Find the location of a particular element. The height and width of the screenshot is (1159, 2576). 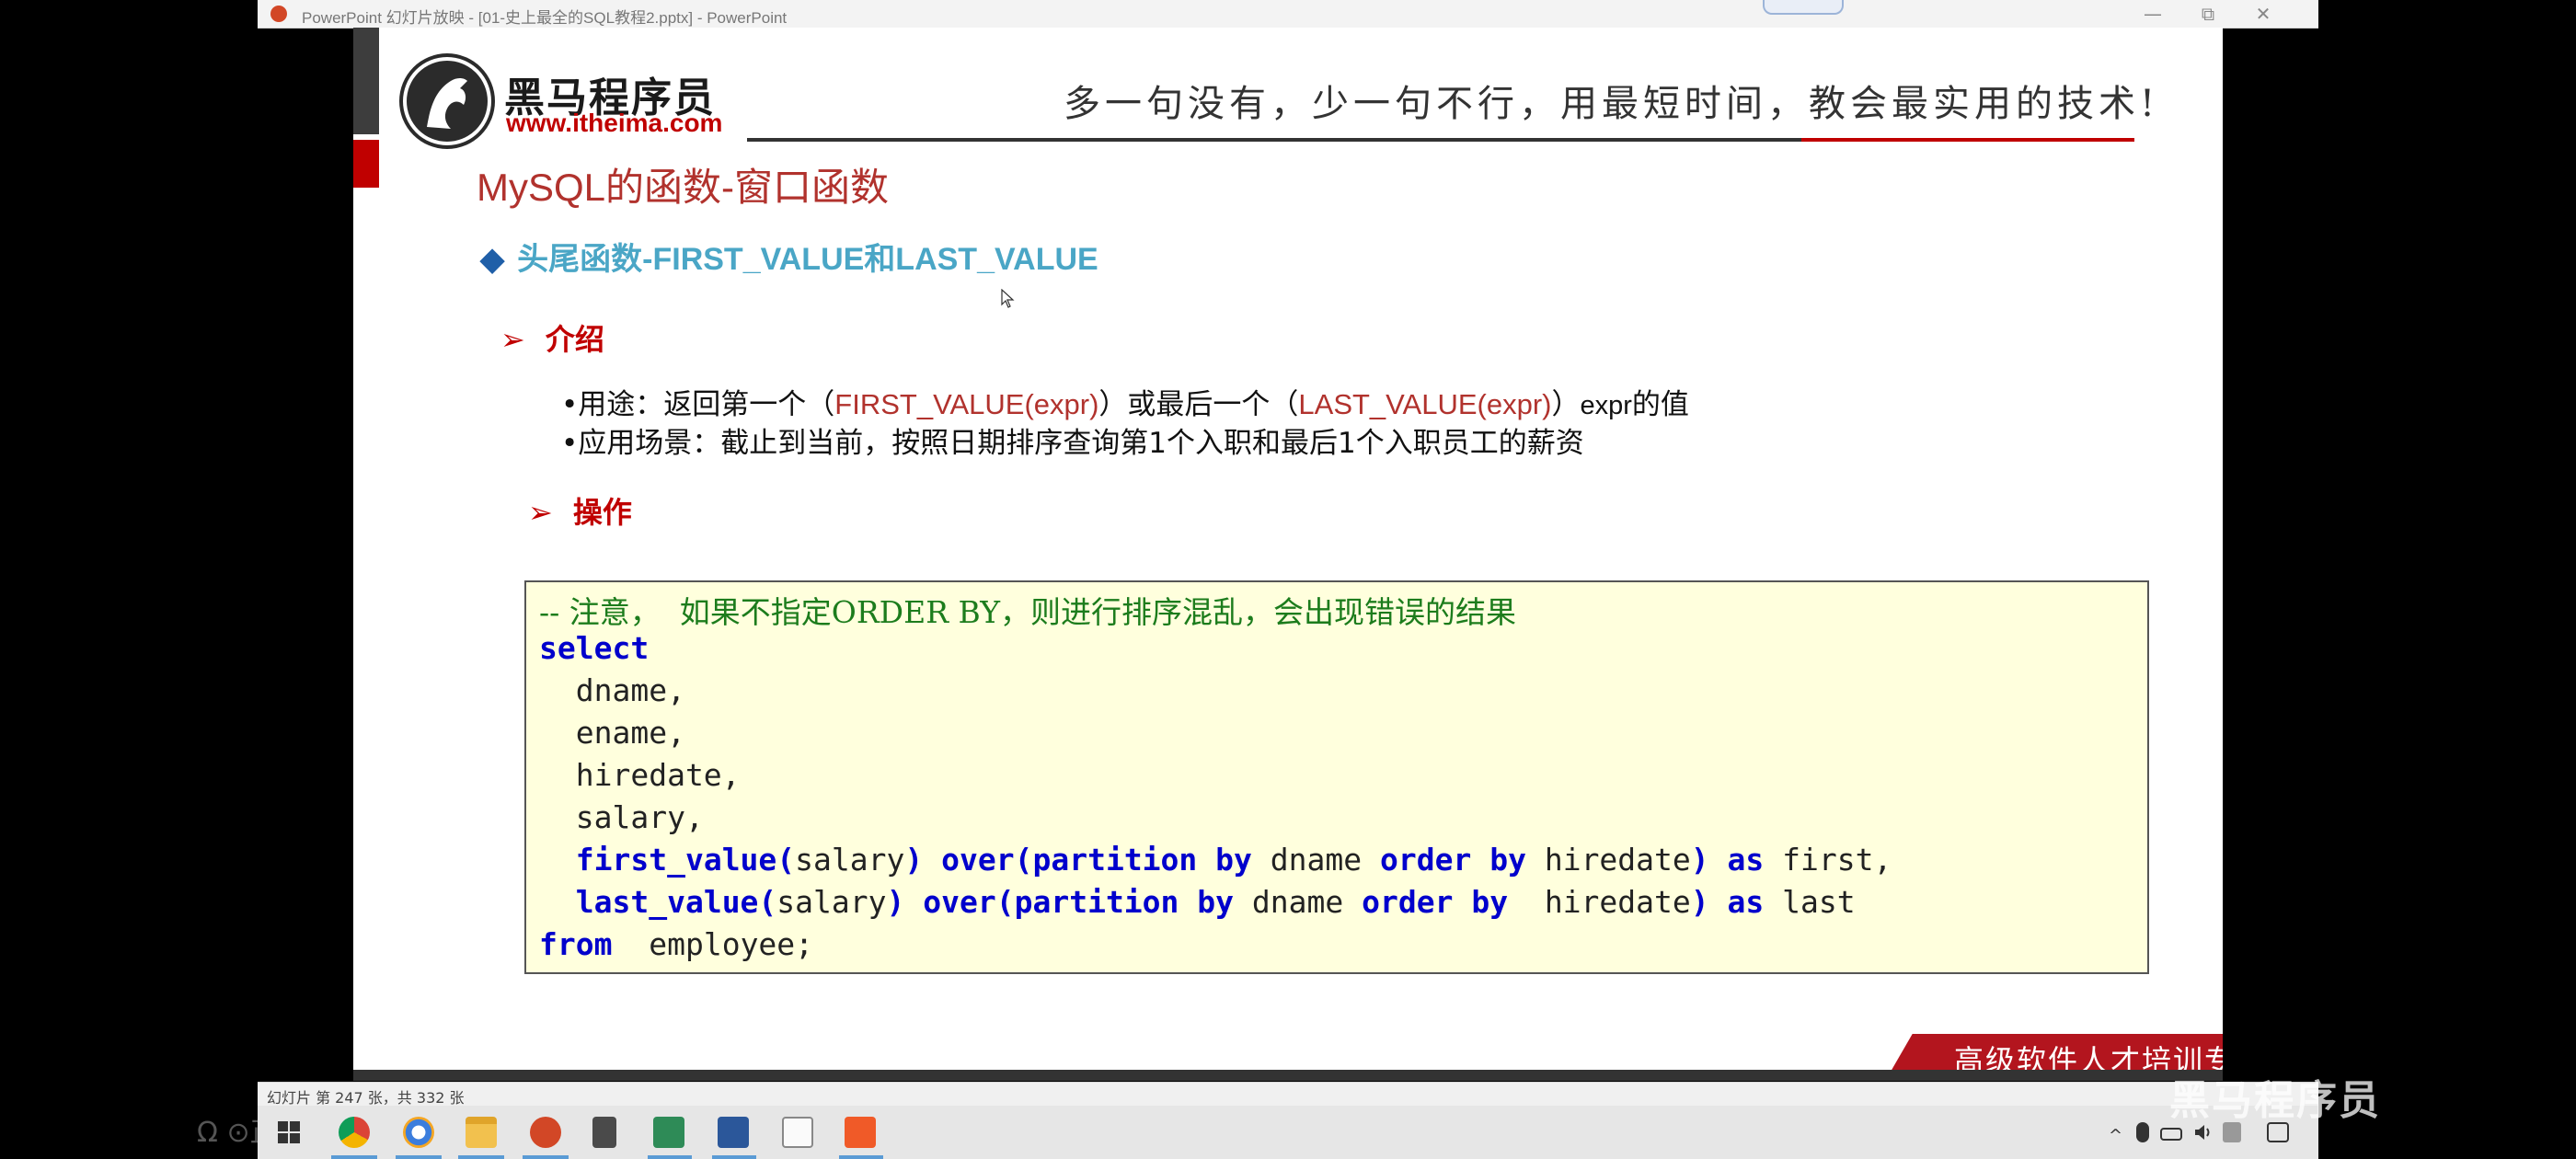

fn-first-value: FIRST_VALUE(expr) is located at coordinates (966, 404).